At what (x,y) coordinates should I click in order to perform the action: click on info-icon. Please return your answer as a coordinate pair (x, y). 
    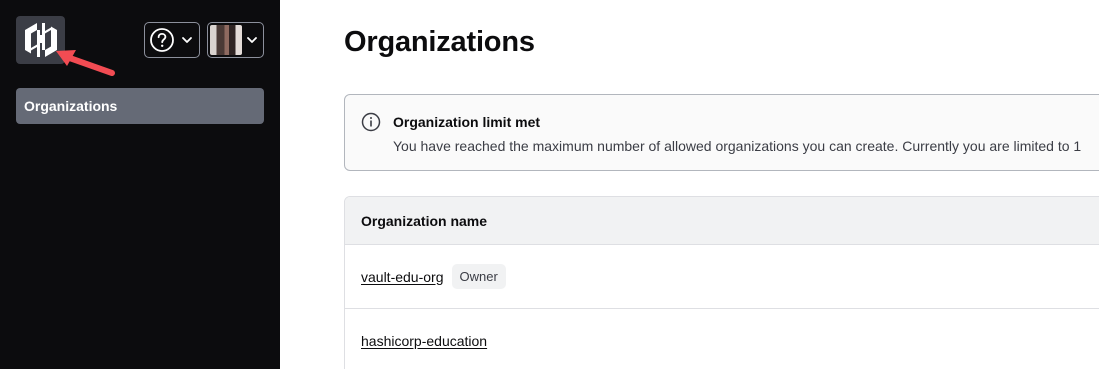
    Looking at the image, I should click on (371, 122).